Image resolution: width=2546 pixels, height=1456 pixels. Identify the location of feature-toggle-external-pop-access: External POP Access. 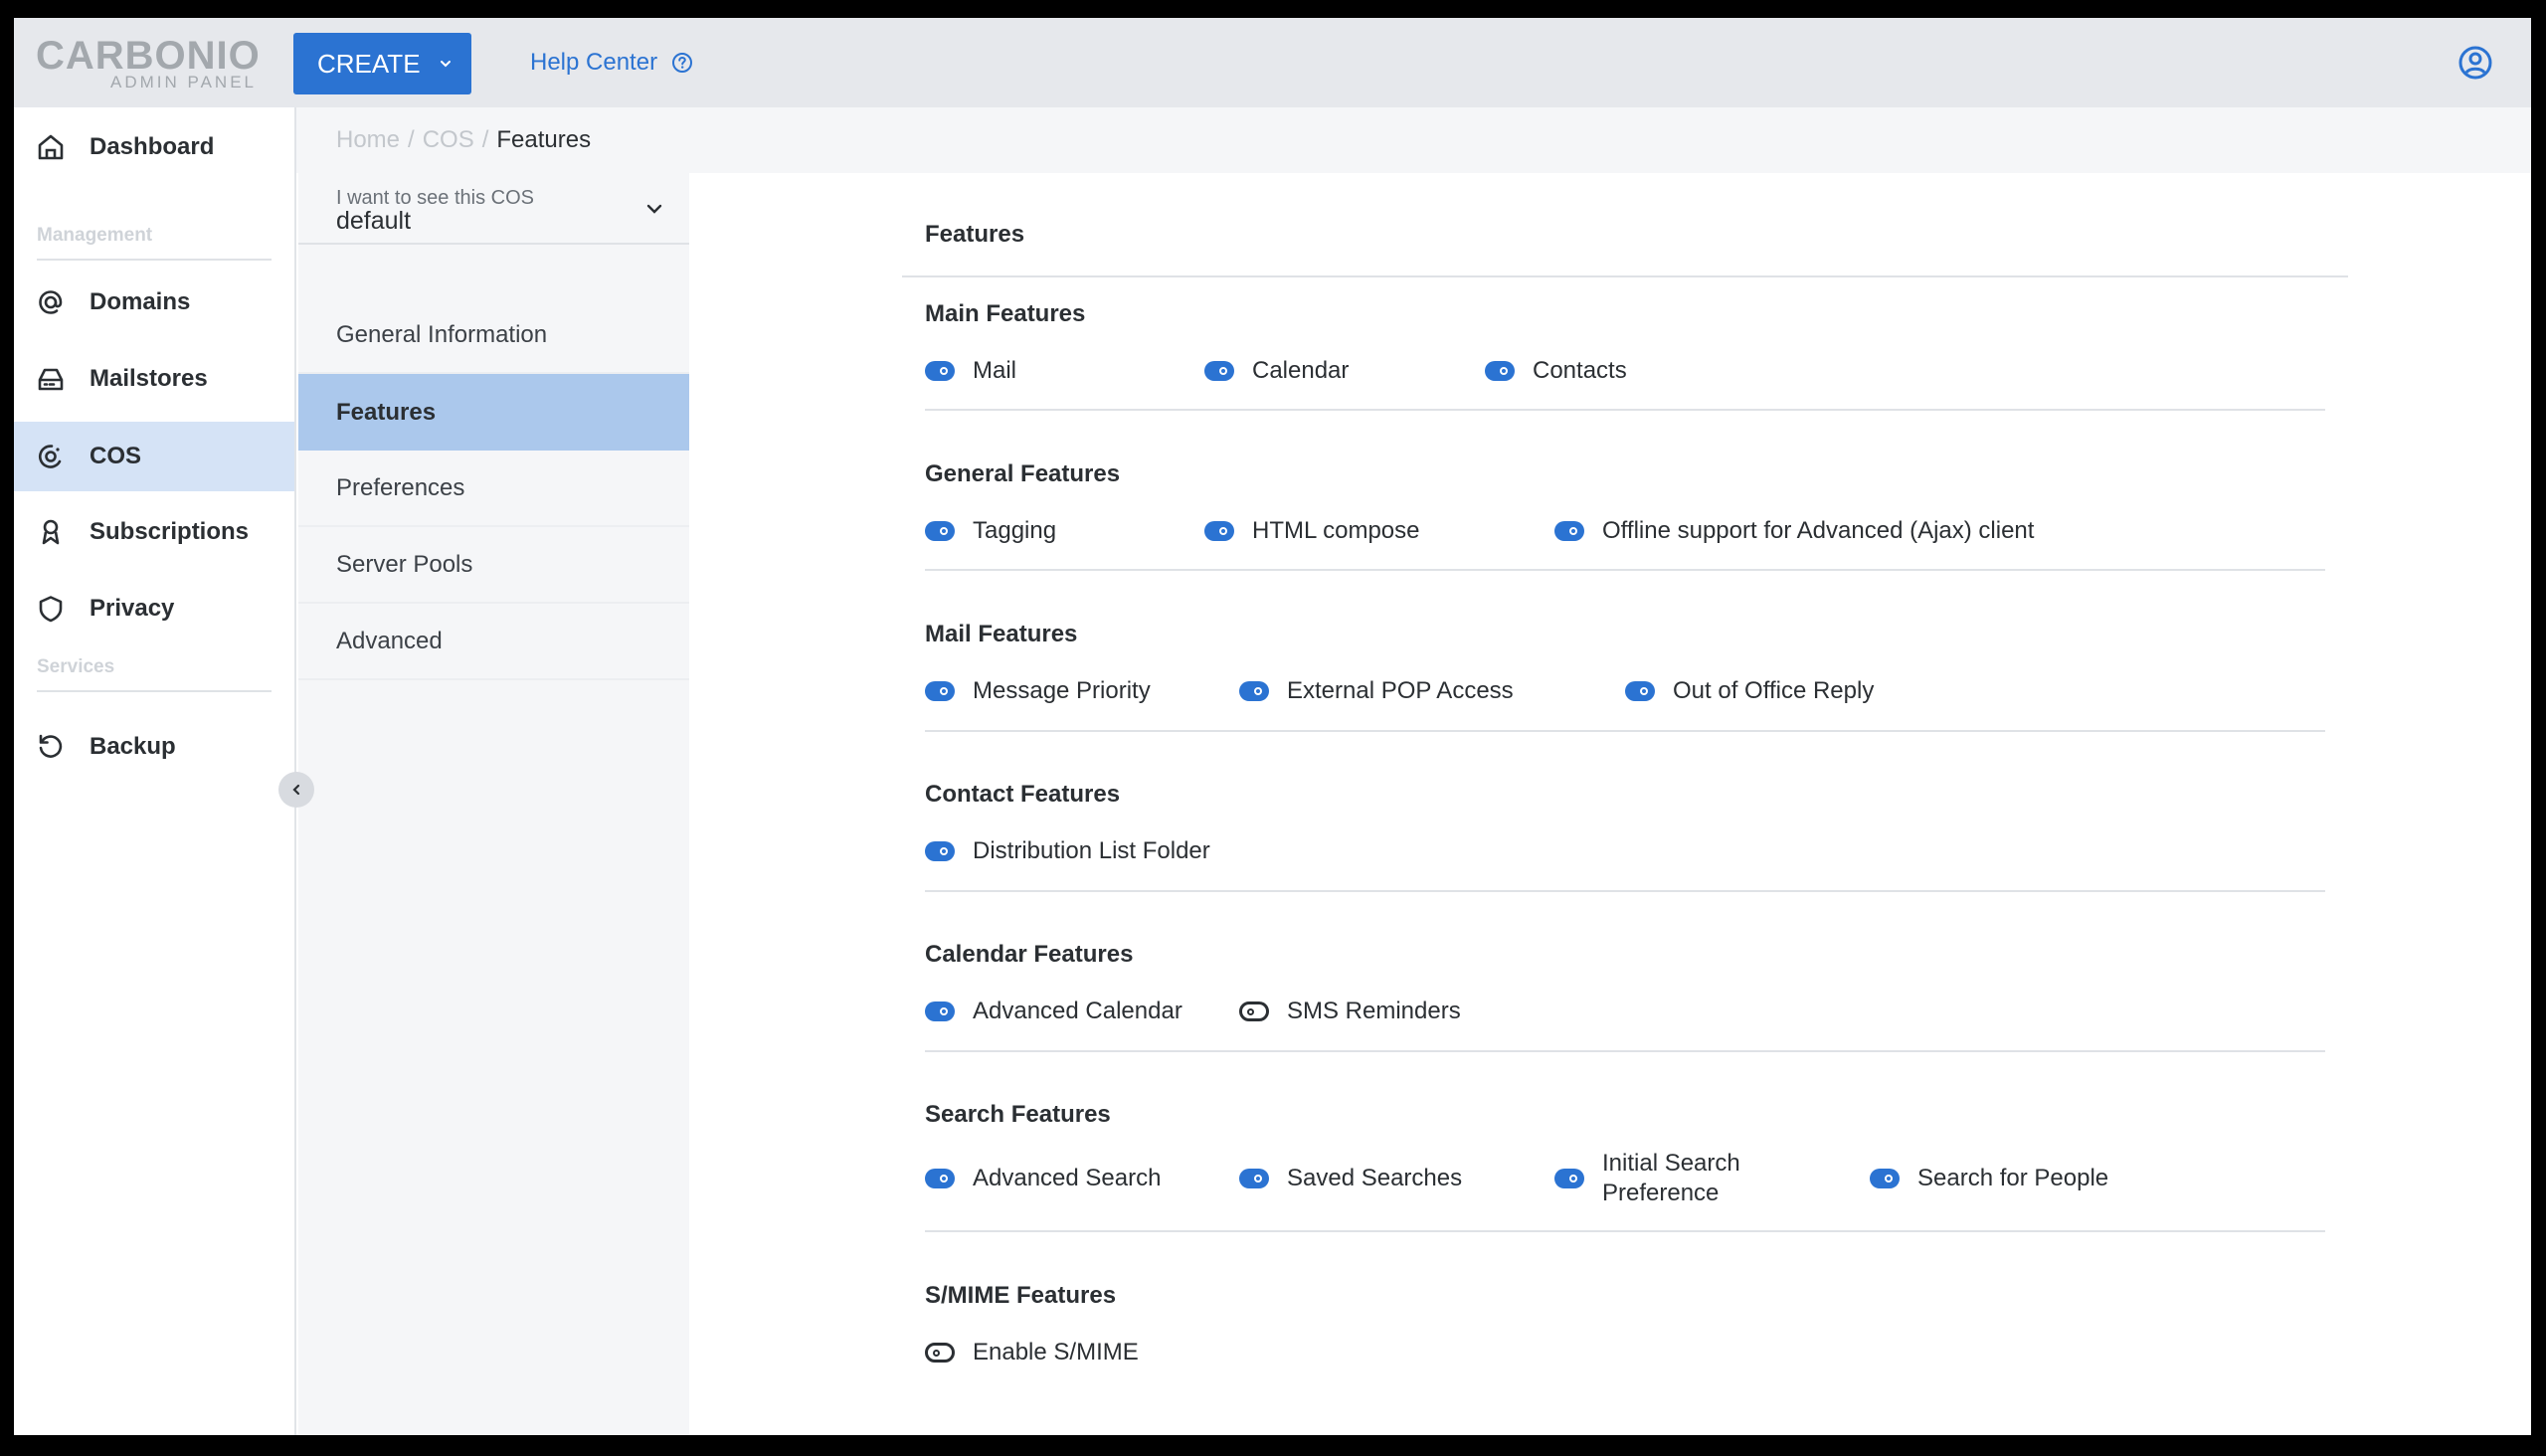
(1376, 691).